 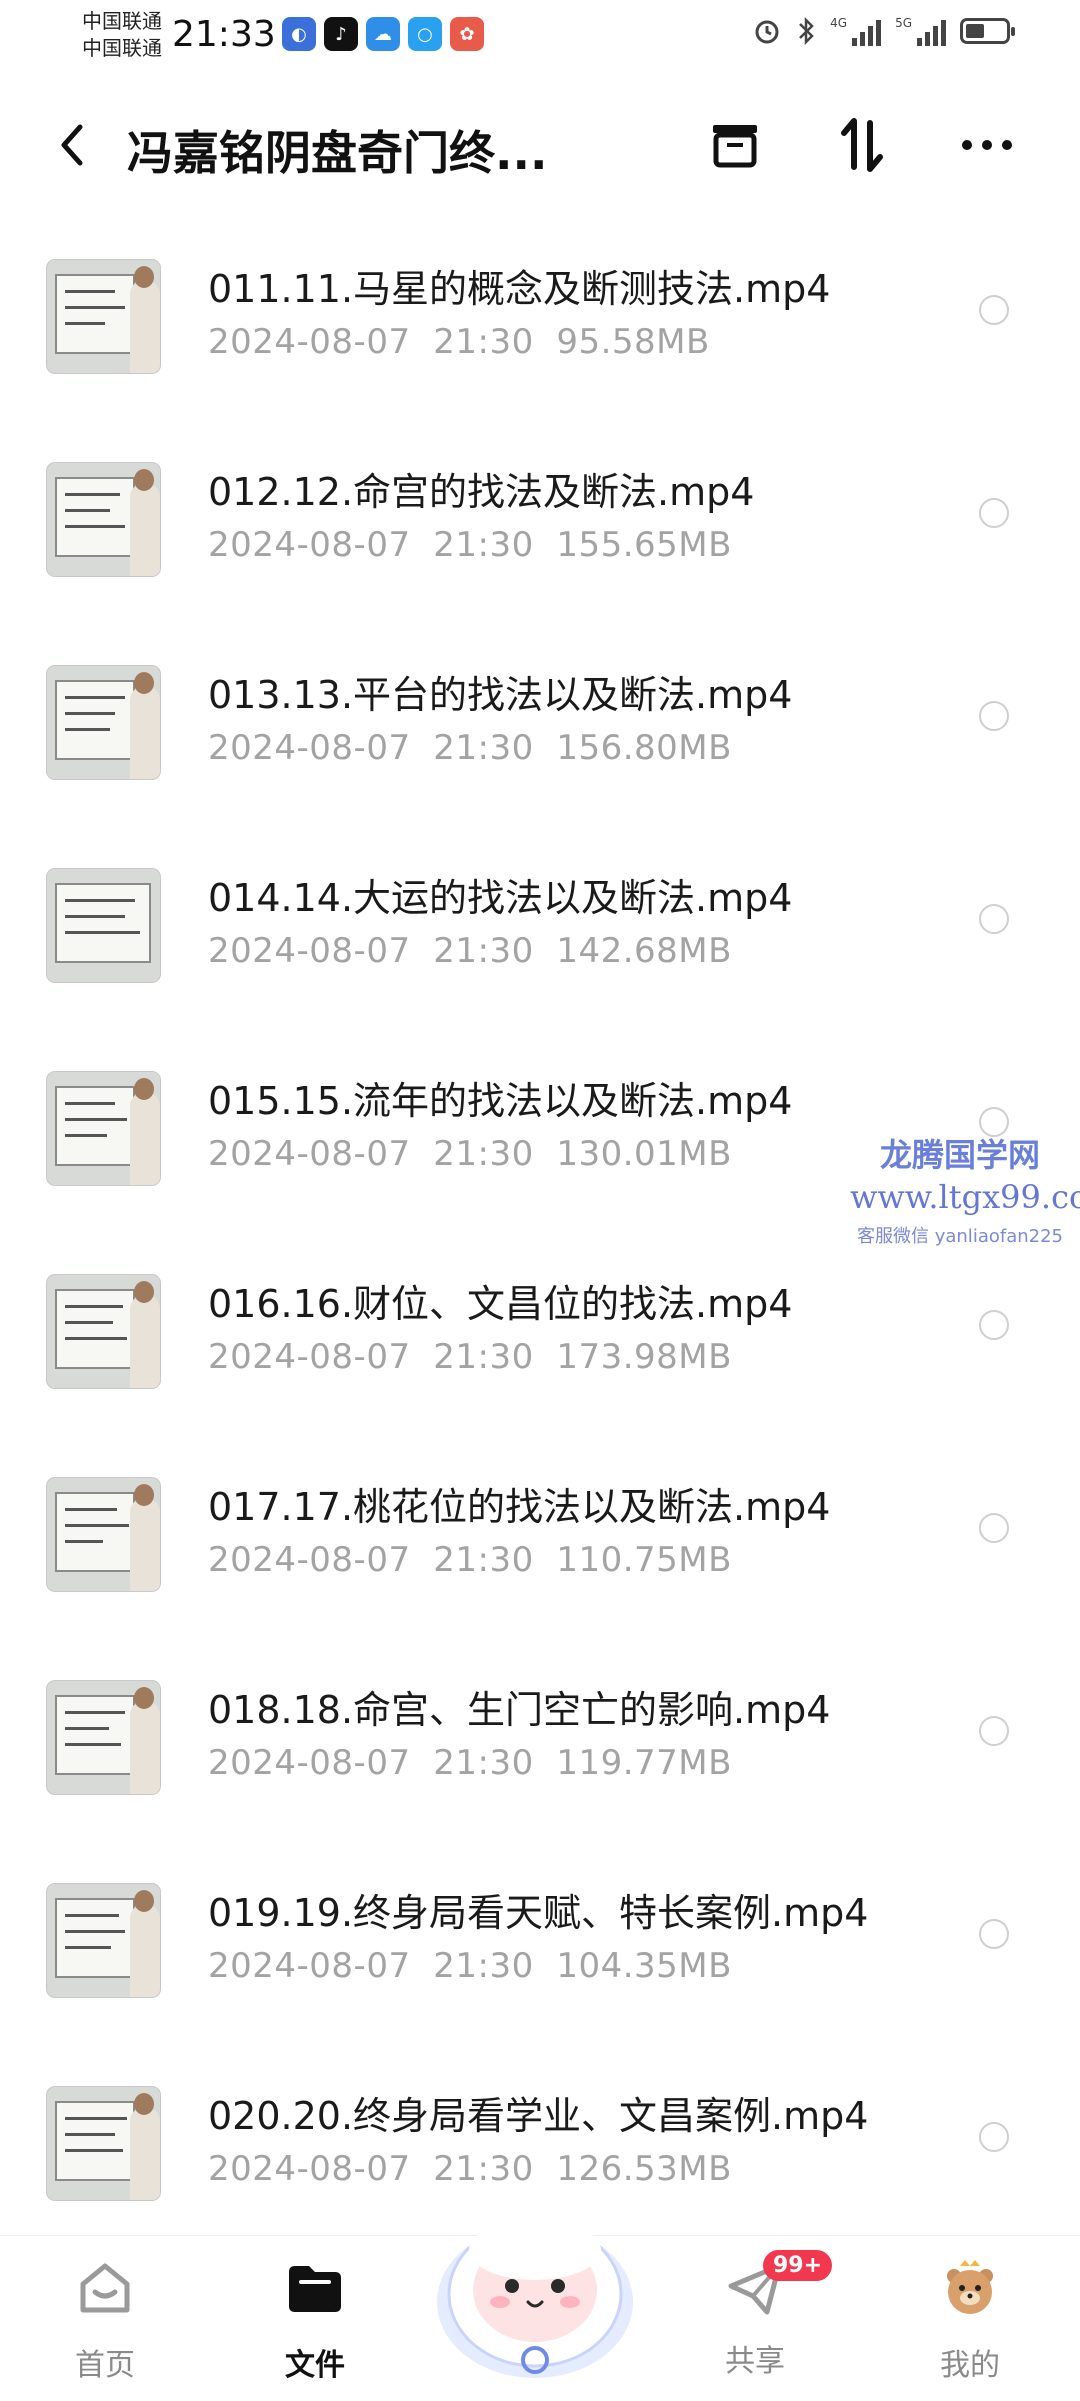 I want to click on file-meta: 2024-08-07 21:30 173.98MB, so click(x=470, y=1357).